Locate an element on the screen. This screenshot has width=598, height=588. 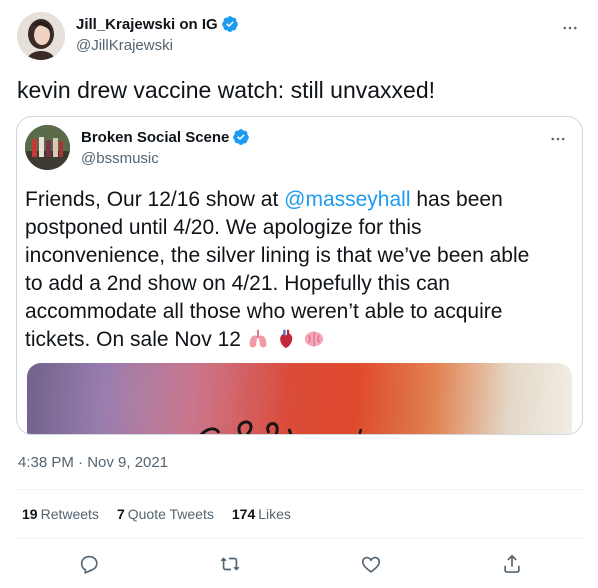
quote-tweets-stat: 7 Quote Tweets is located at coordinates (165, 514).